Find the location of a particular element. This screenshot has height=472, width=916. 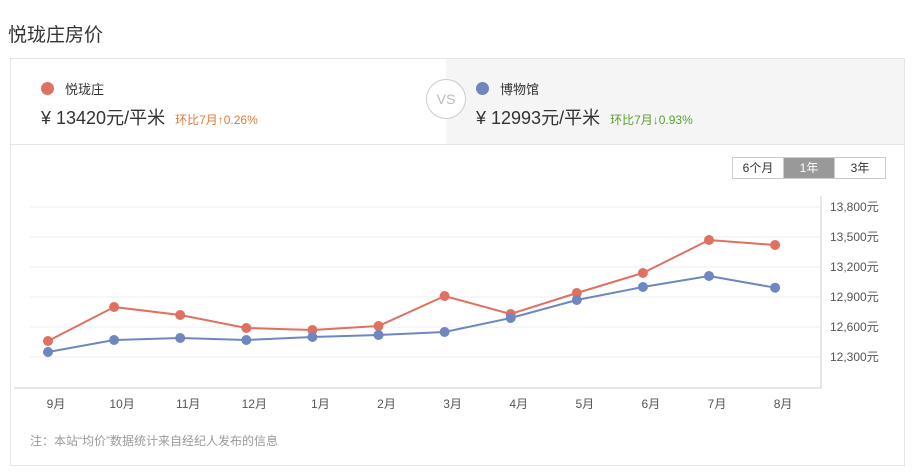

y-tick-label: 13,800元 is located at coordinates (854, 207).